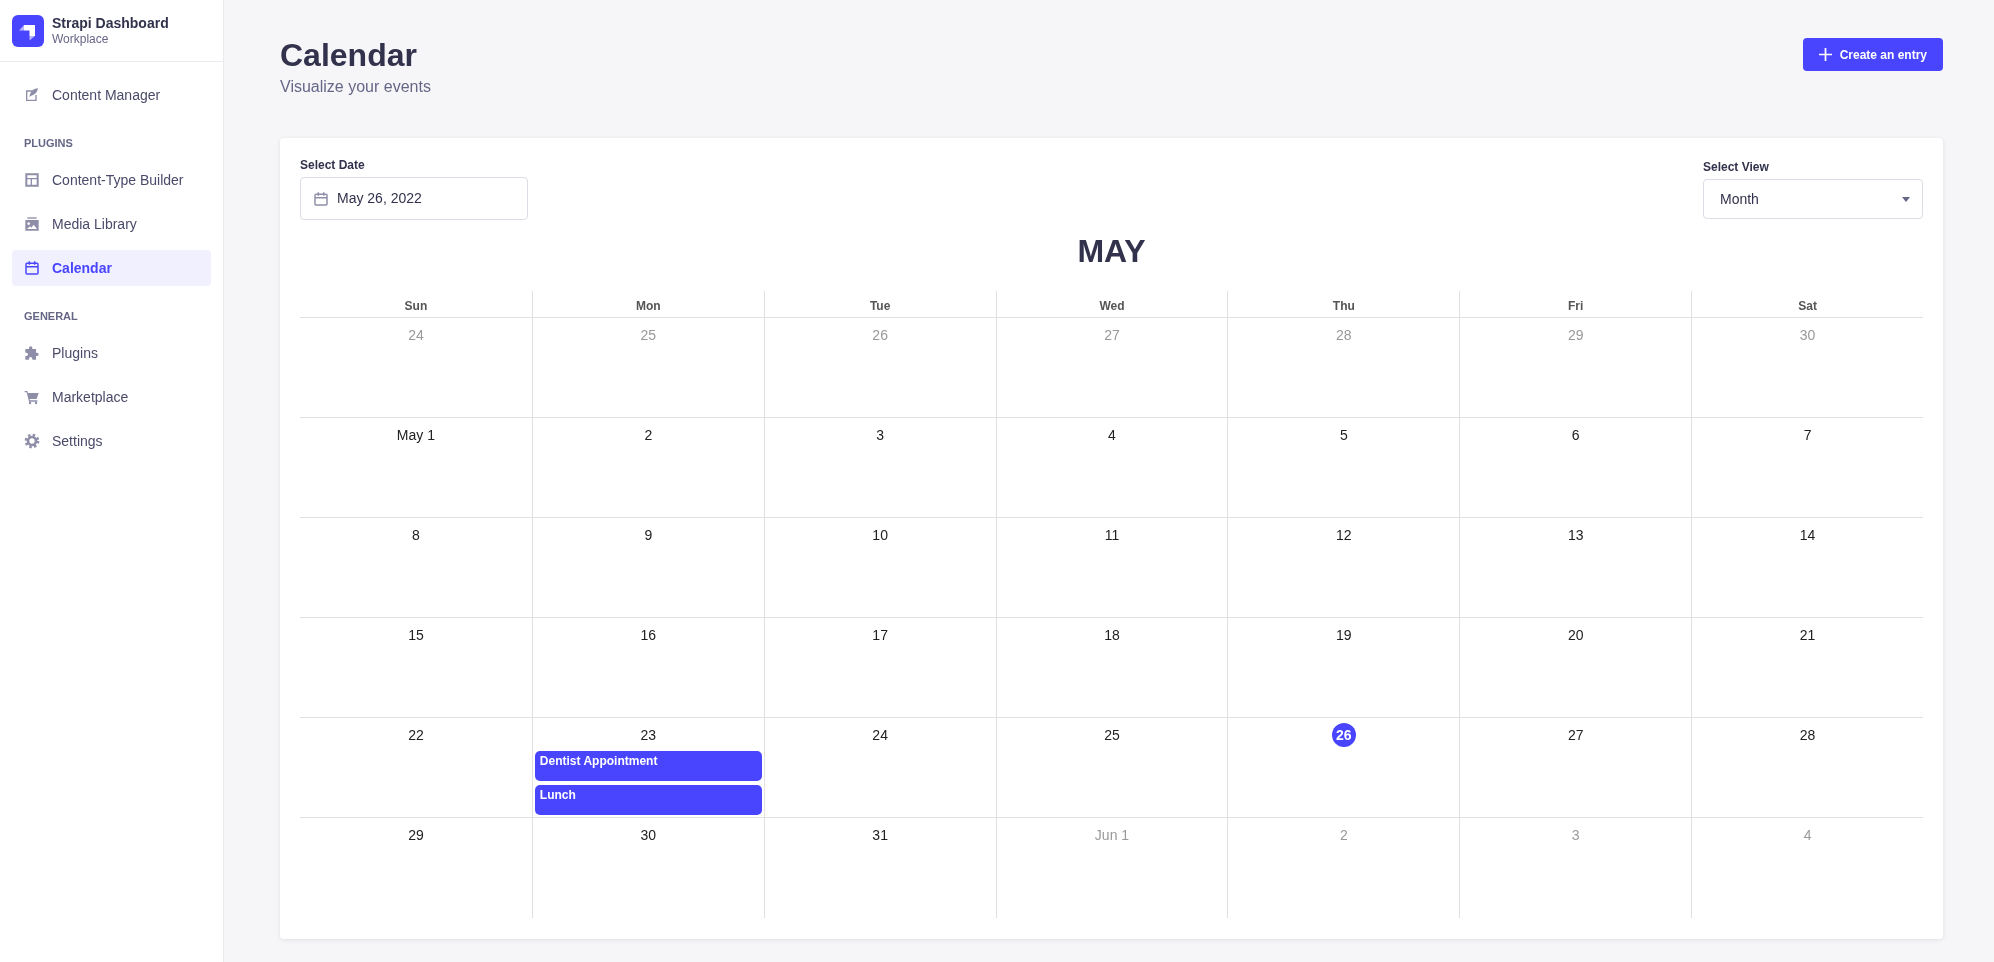 The width and height of the screenshot is (1994, 962). What do you see at coordinates (880, 835) in the screenshot?
I see `day-number: 31` at bounding box center [880, 835].